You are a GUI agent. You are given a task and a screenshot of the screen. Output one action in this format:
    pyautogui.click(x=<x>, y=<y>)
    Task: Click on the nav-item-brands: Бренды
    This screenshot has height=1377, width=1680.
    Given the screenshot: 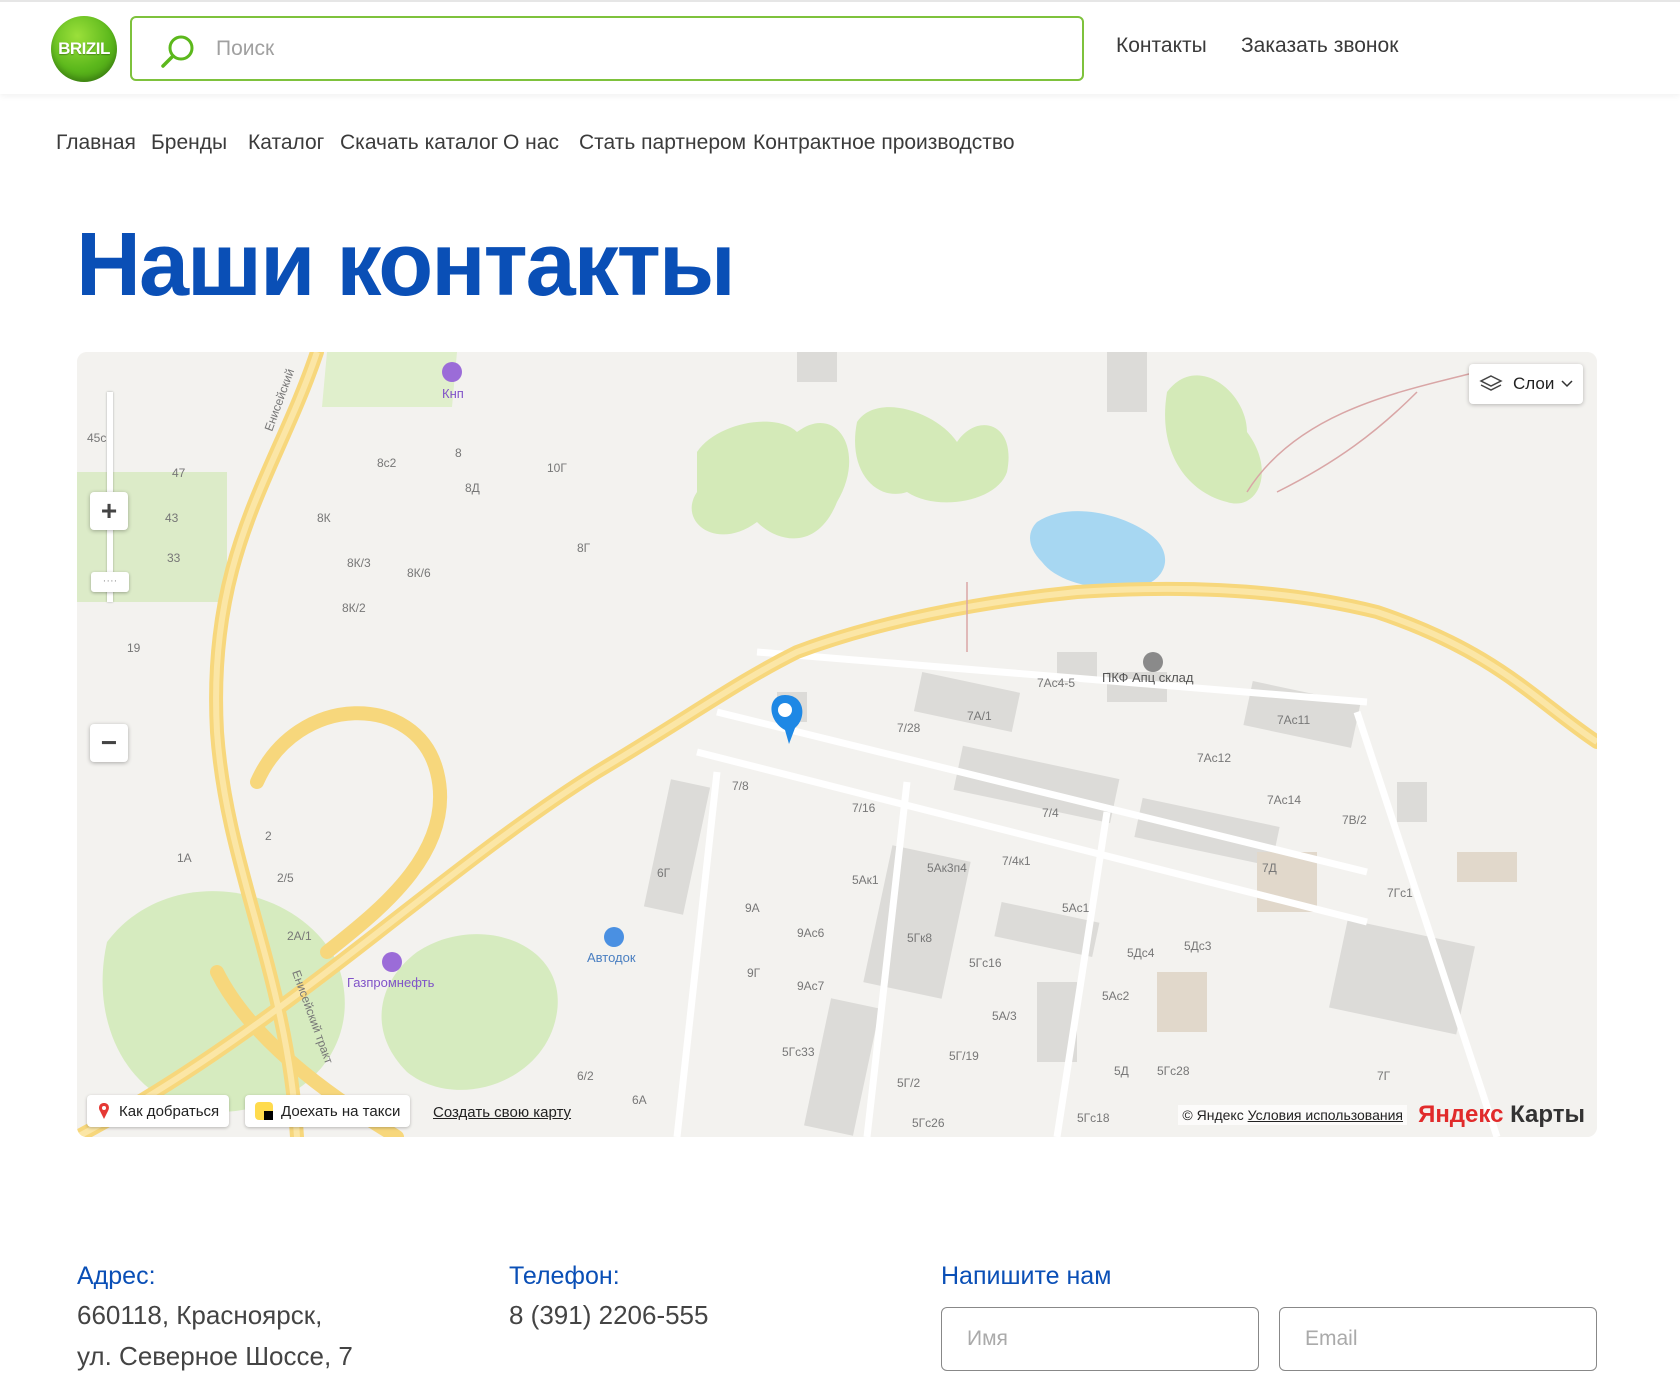 What is the action you would take?
    pyautogui.click(x=189, y=143)
    